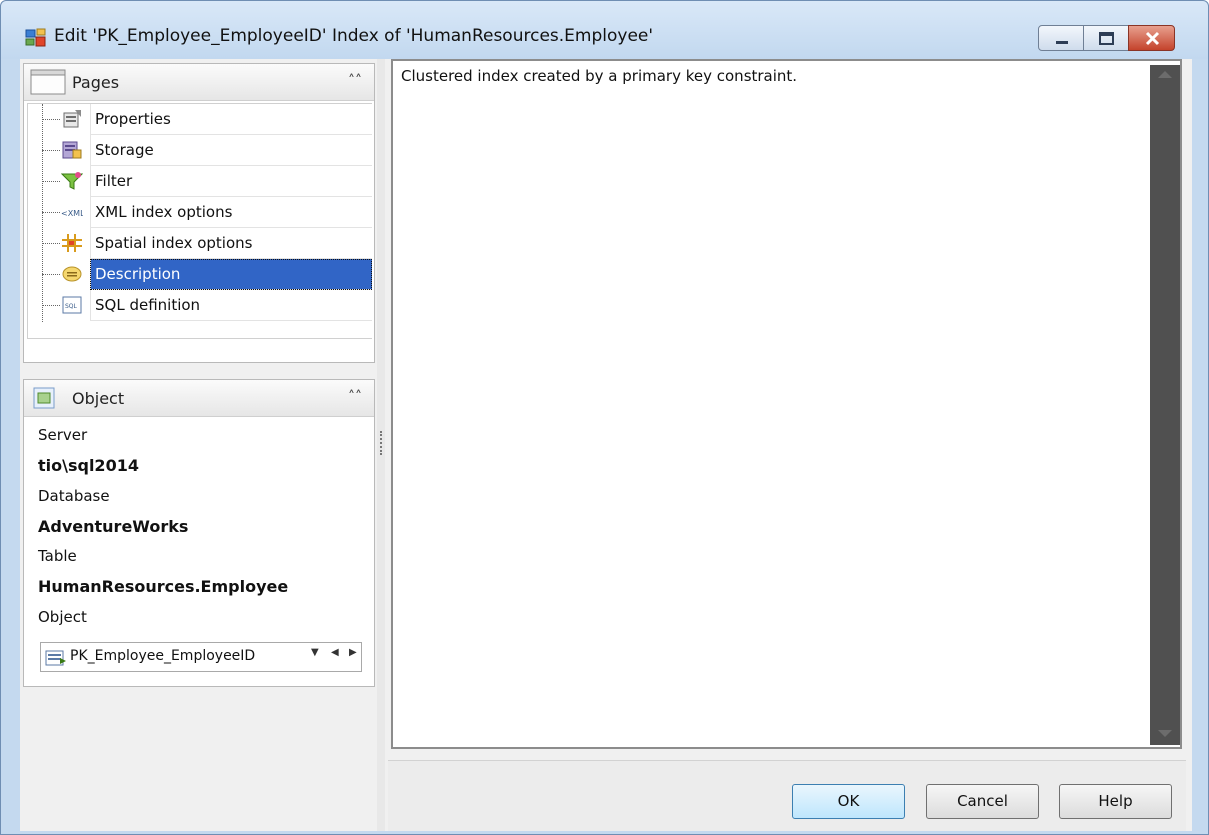  What do you see at coordinates (199, 398) in the screenshot?
I see `object-panel-header: Object ˄˄` at bounding box center [199, 398].